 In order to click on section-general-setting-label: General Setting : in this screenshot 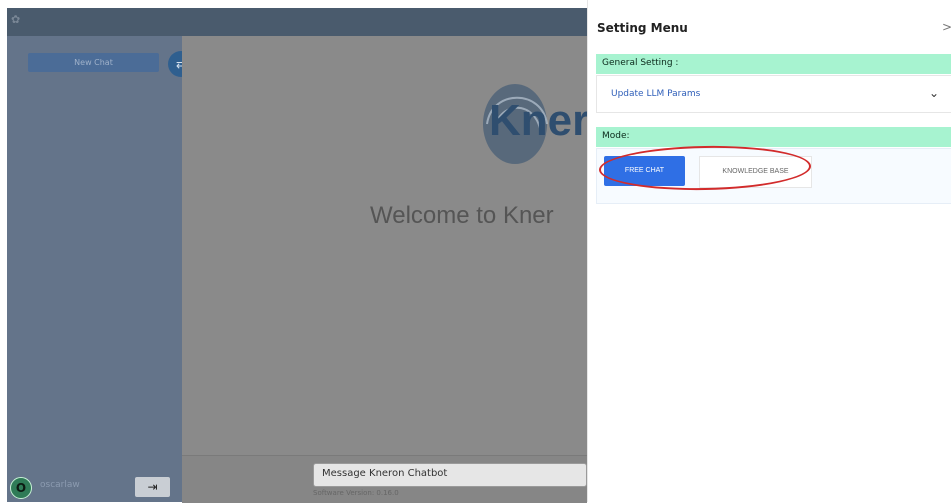, I will do `click(640, 63)`.